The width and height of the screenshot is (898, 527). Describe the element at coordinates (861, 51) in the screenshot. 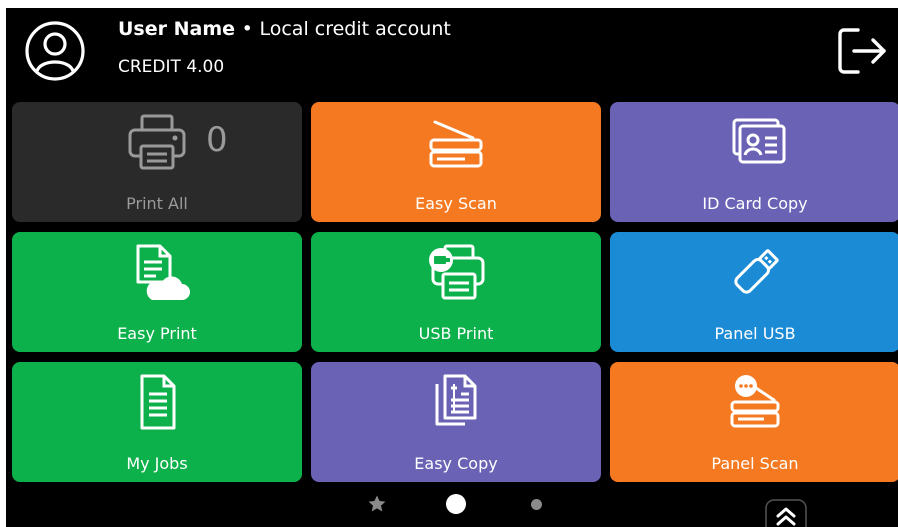

I see `logout-icon` at that location.